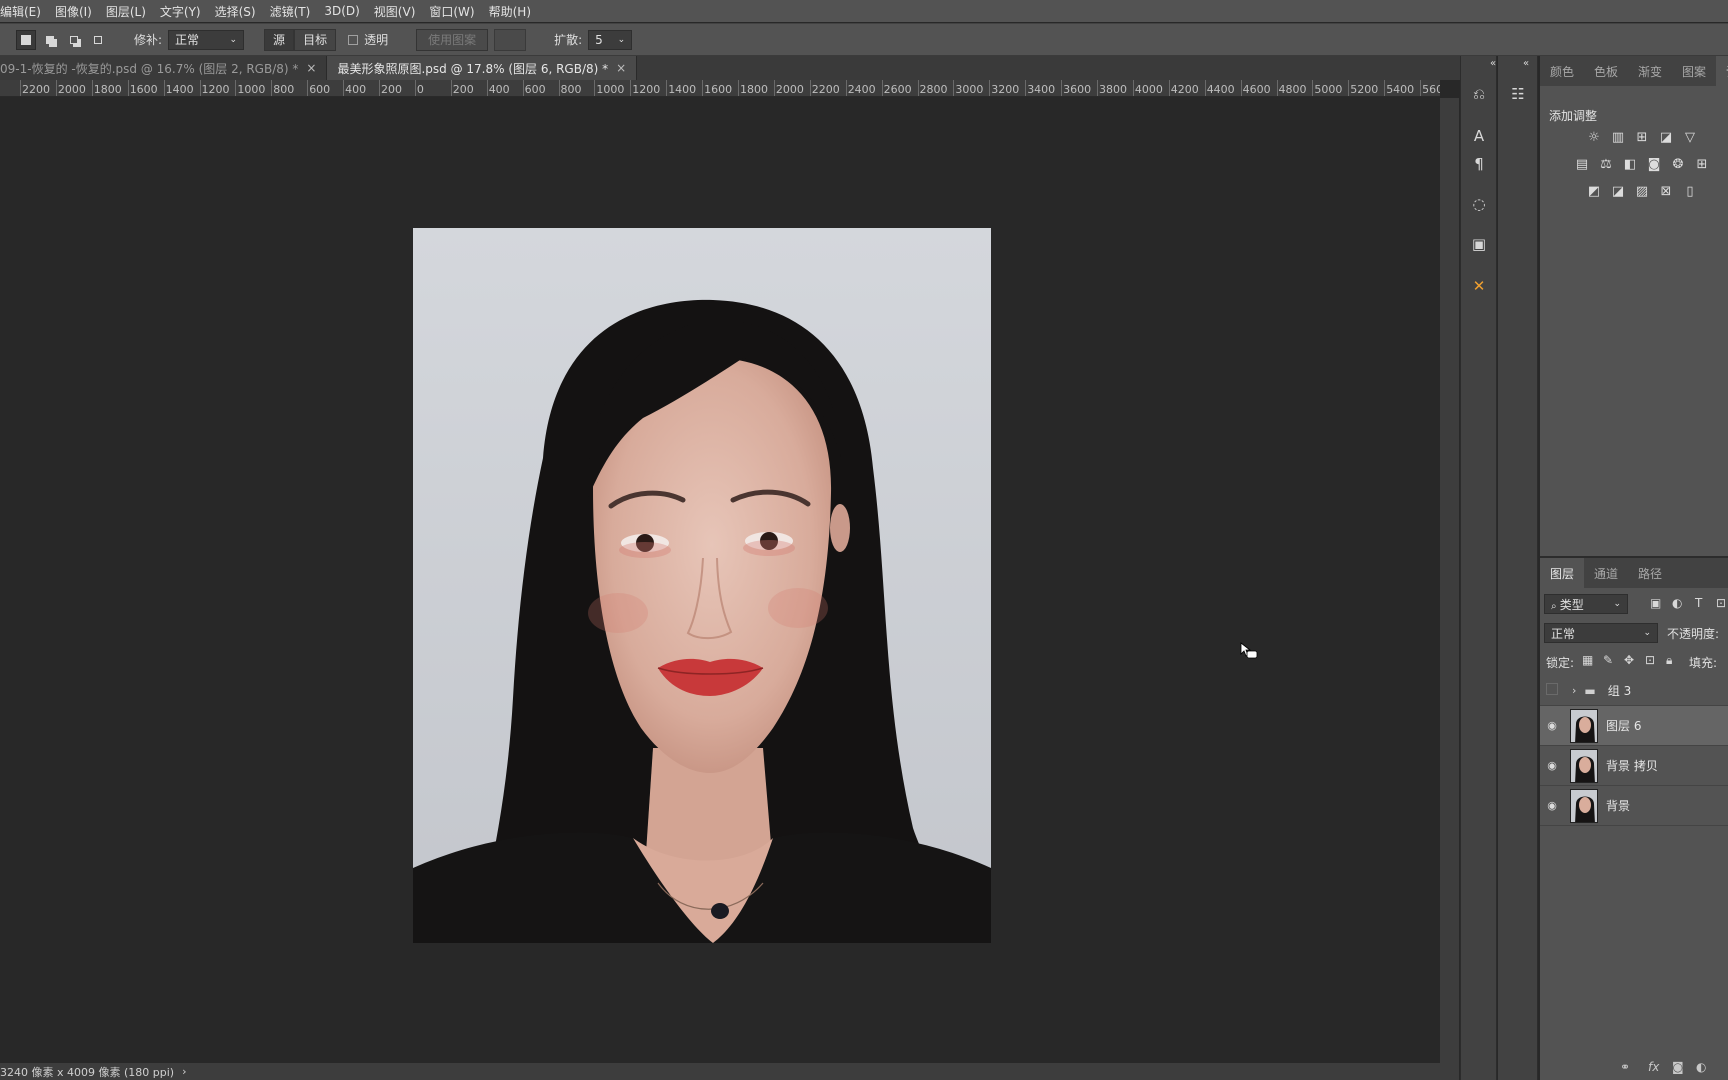  Describe the element at coordinates (1721, 603) in the screenshot. I see `filter-shape-icon: ⊡` at that location.